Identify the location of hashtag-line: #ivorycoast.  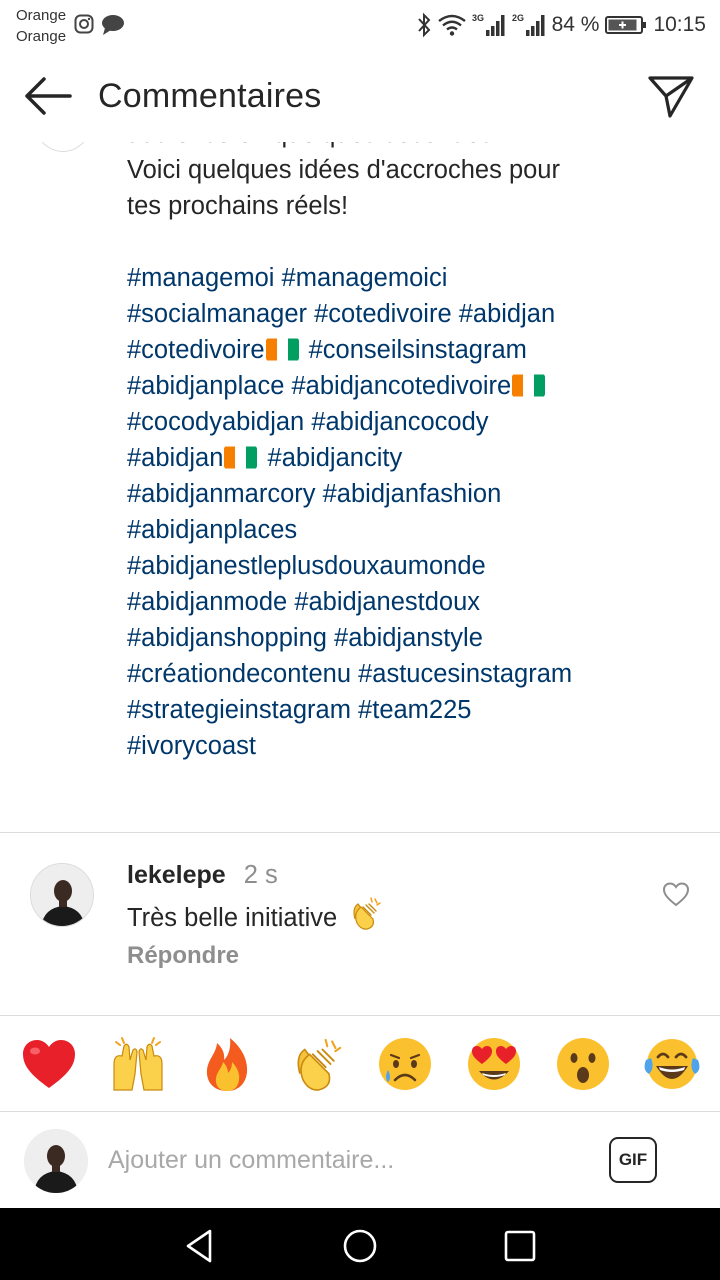
(407, 746).